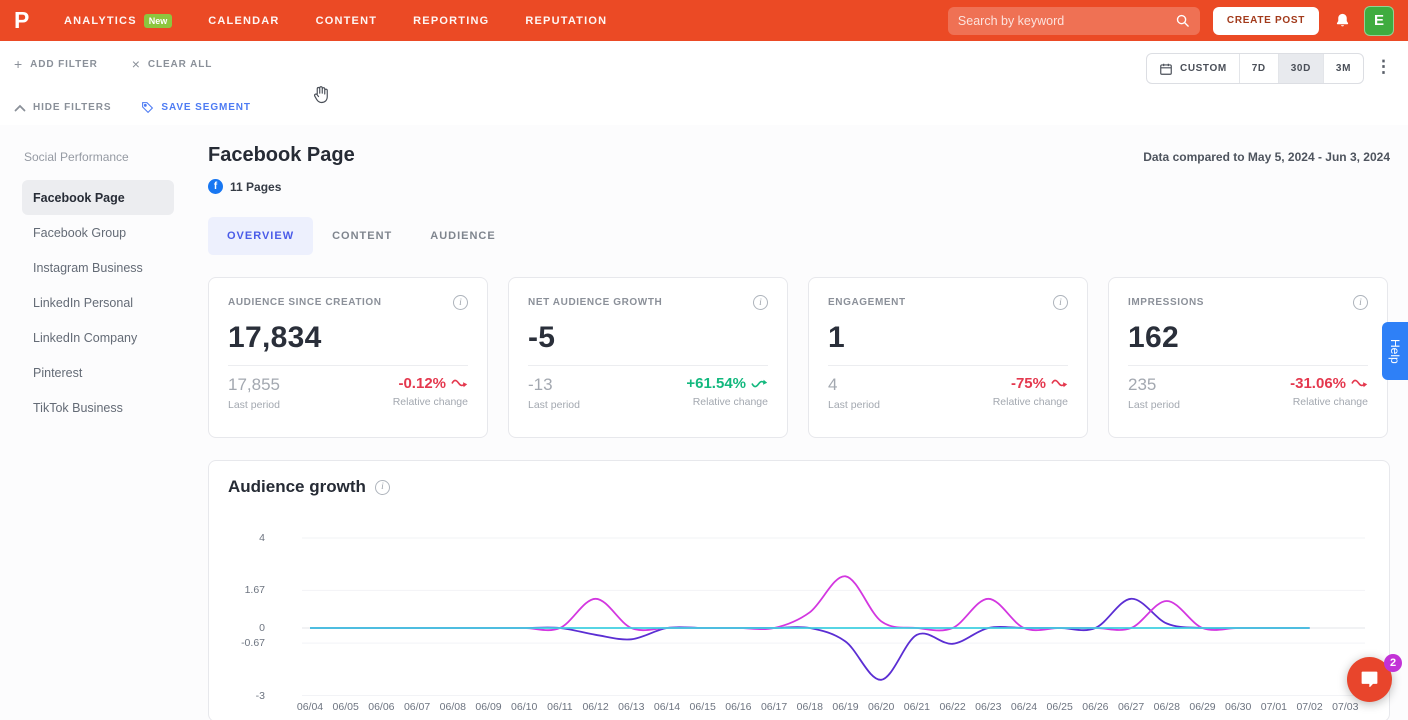 This screenshot has height=720, width=1408. I want to click on hide-filters-label: HIDE FILTERS, so click(72, 107).